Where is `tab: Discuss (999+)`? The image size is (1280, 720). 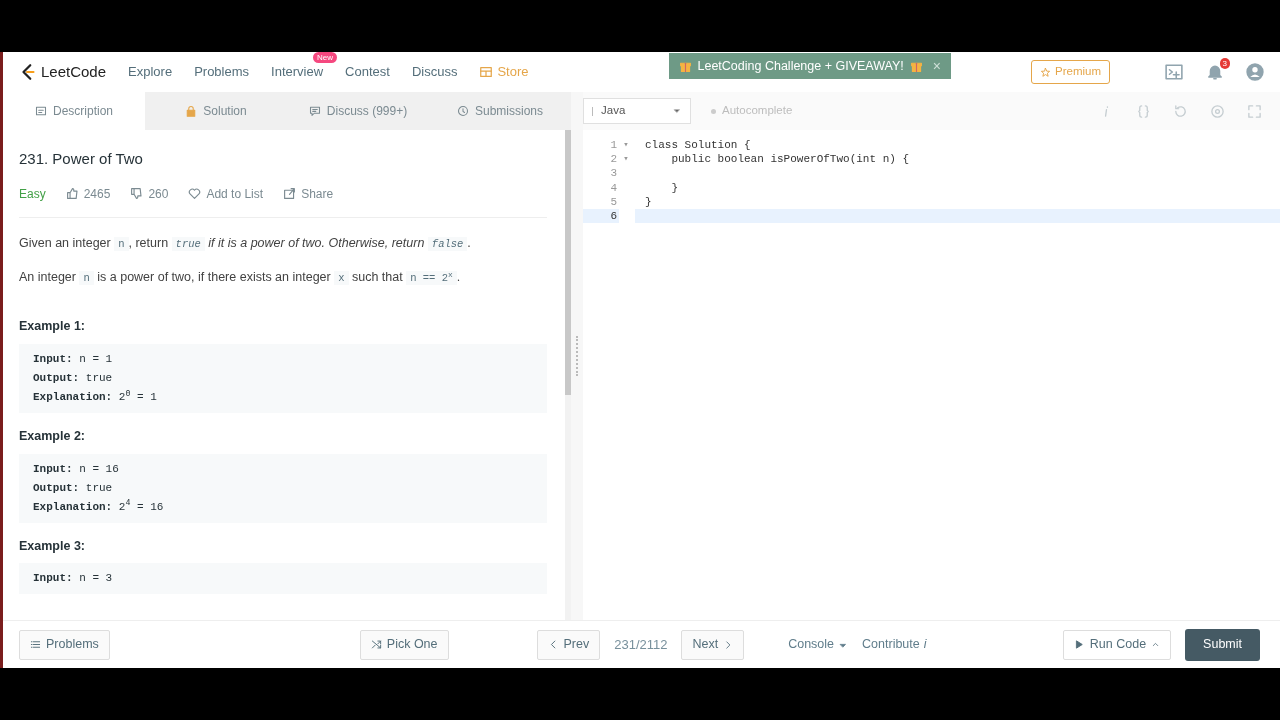
tab: Discuss (999+) is located at coordinates (358, 111).